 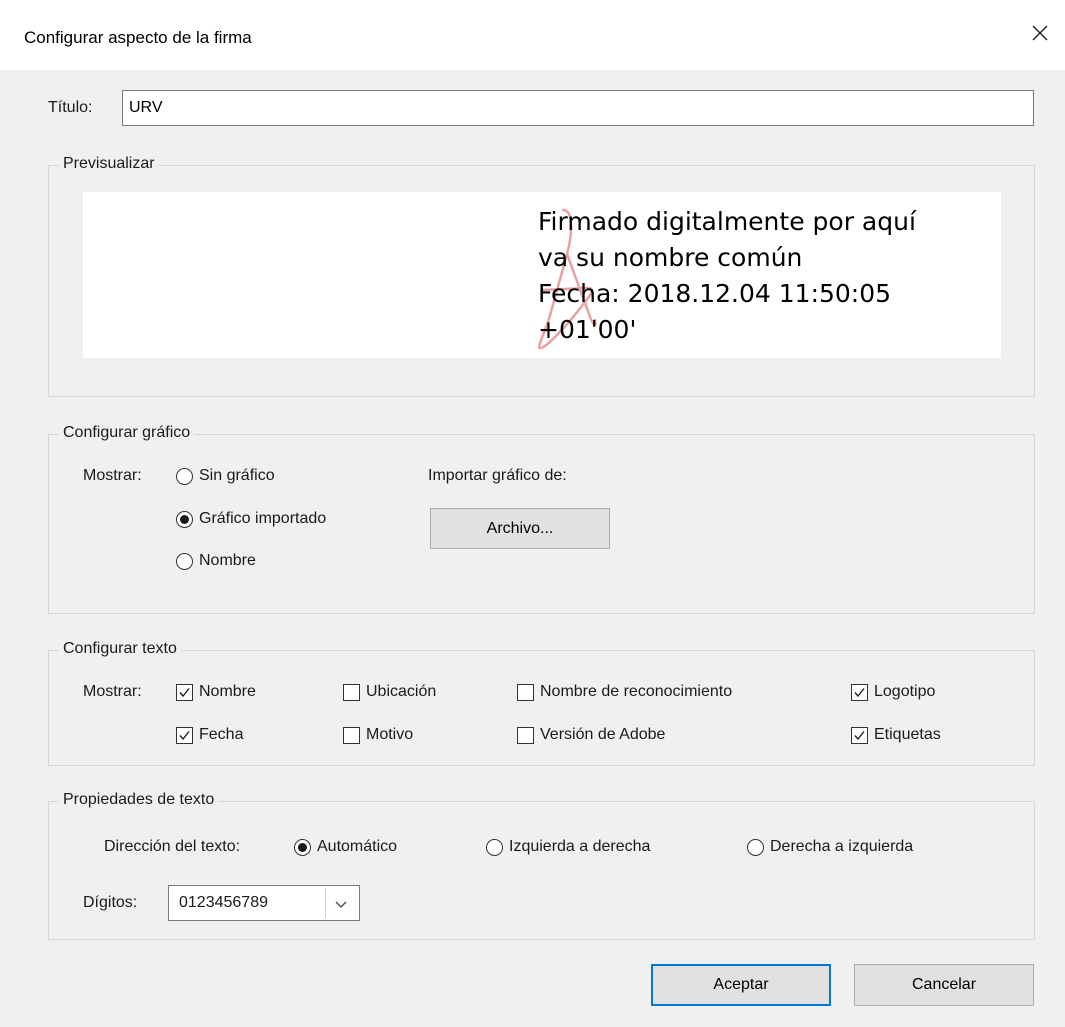 What do you see at coordinates (110, 902) in the screenshot?
I see `digits-label: Dígitos:` at bounding box center [110, 902].